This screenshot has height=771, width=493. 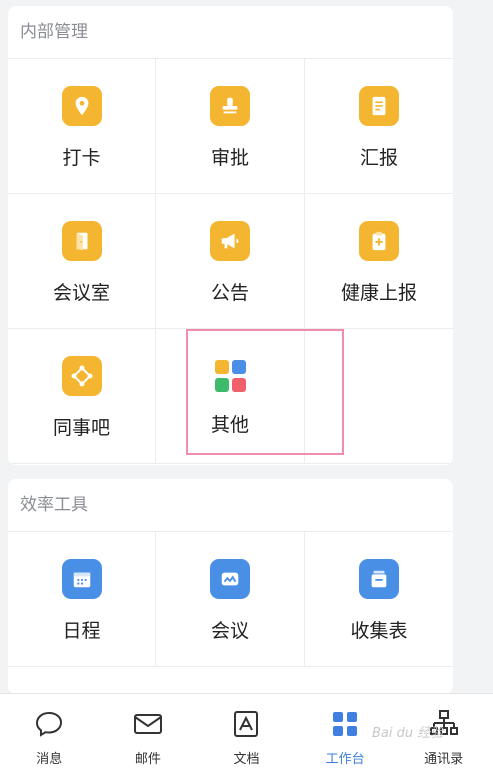 I want to click on report-doc-icon, so click(x=379, y=106).